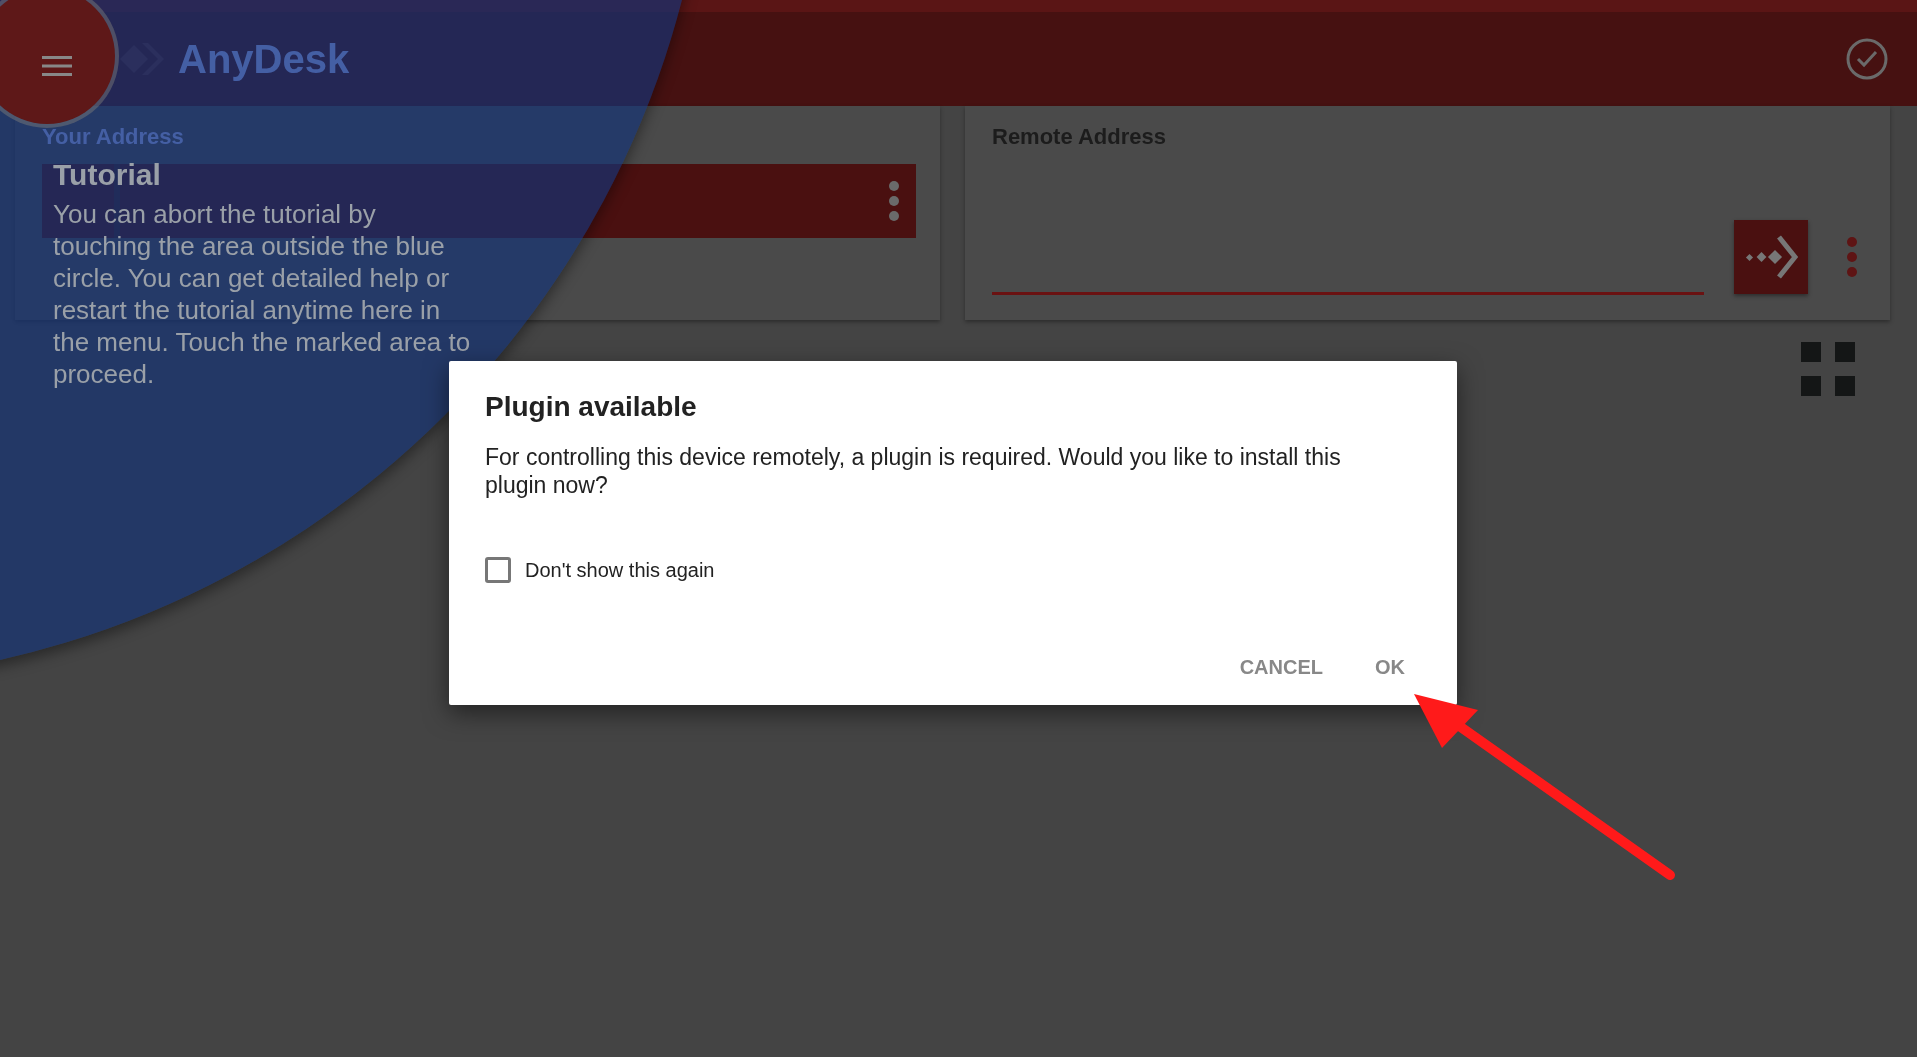 Image resolution: width=1917 pixels, height=1057 pixels. Describe the element at coordinates (591, 407) in the screenshot. I see `dialog-title: Plugin available` at that location.